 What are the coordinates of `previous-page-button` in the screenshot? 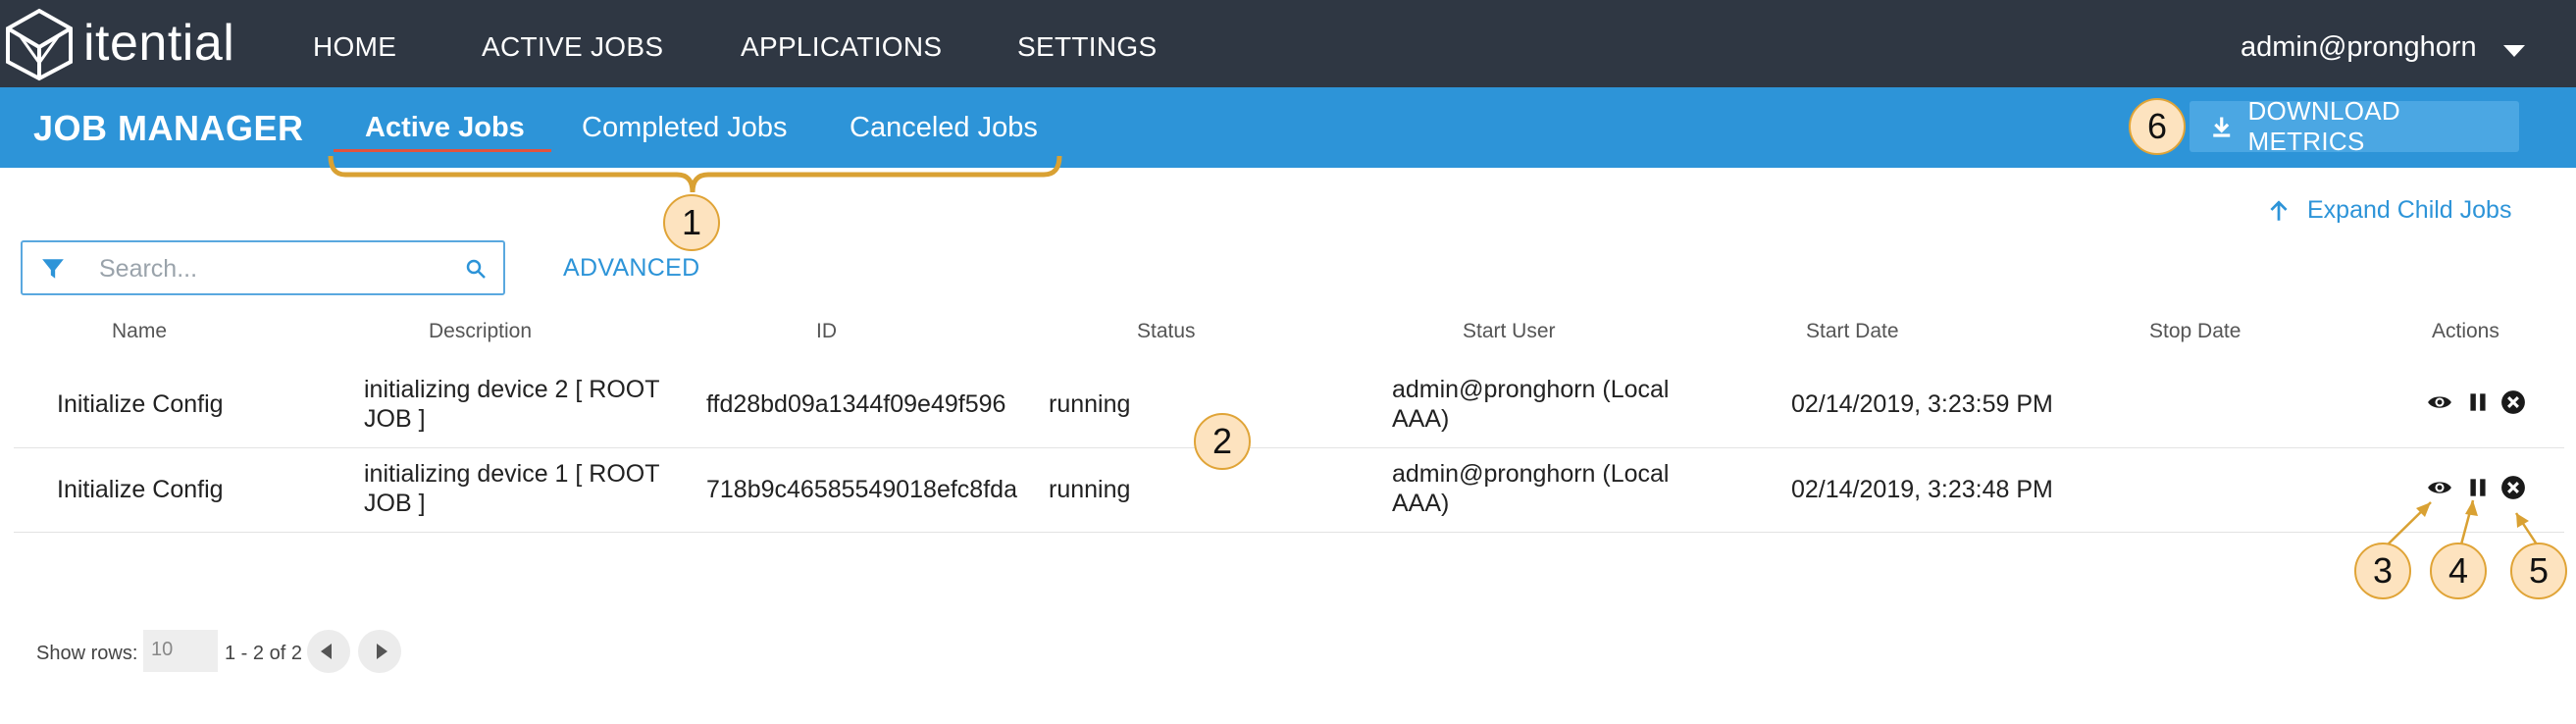 It's located at (328, 651).